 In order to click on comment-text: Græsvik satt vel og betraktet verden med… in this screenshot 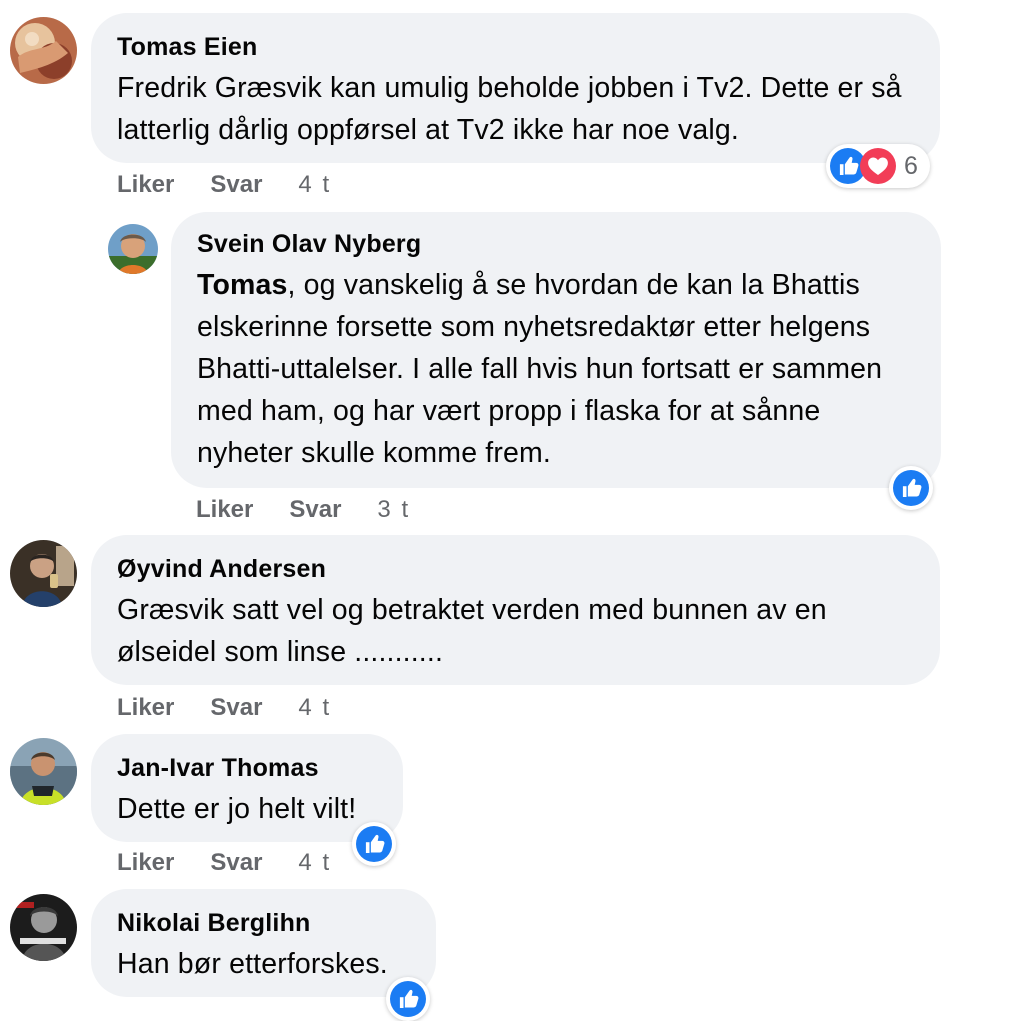, I will do `click(472, 631)`.